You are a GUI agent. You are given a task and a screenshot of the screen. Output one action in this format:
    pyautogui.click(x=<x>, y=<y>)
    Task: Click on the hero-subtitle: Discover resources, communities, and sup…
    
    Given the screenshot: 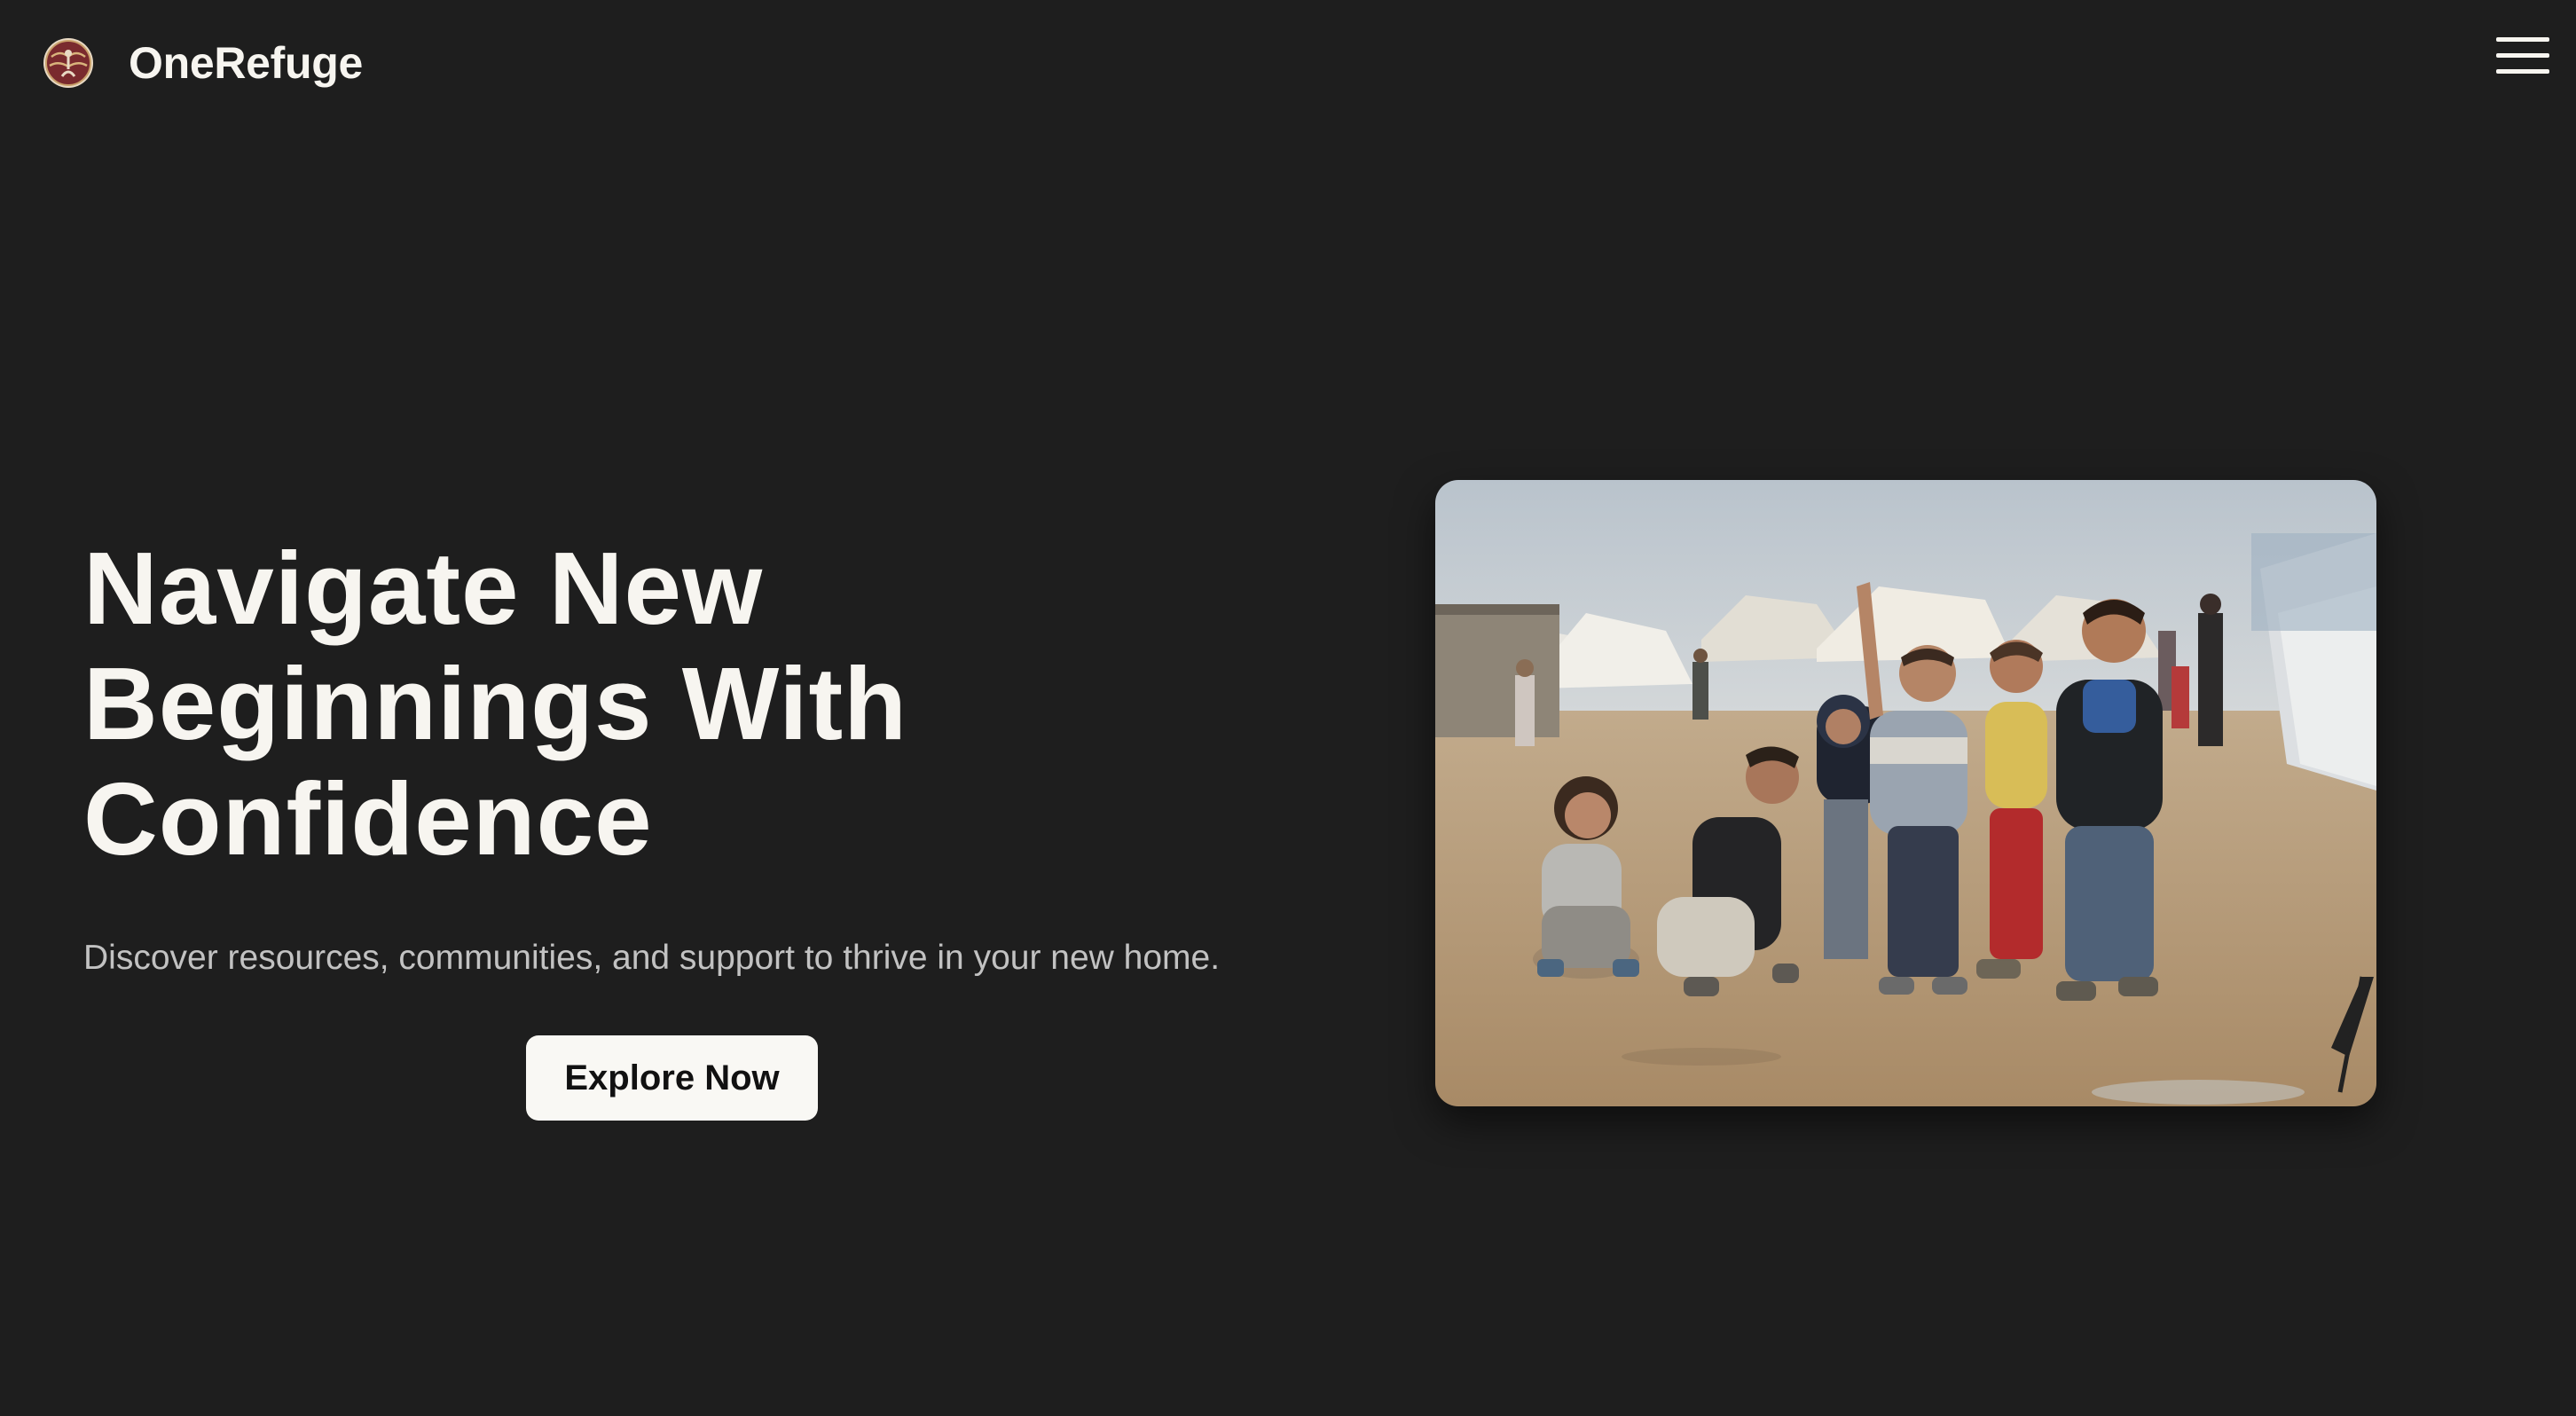 What is the action you would take?
    pyautogui.click(x=652, y=958)
    